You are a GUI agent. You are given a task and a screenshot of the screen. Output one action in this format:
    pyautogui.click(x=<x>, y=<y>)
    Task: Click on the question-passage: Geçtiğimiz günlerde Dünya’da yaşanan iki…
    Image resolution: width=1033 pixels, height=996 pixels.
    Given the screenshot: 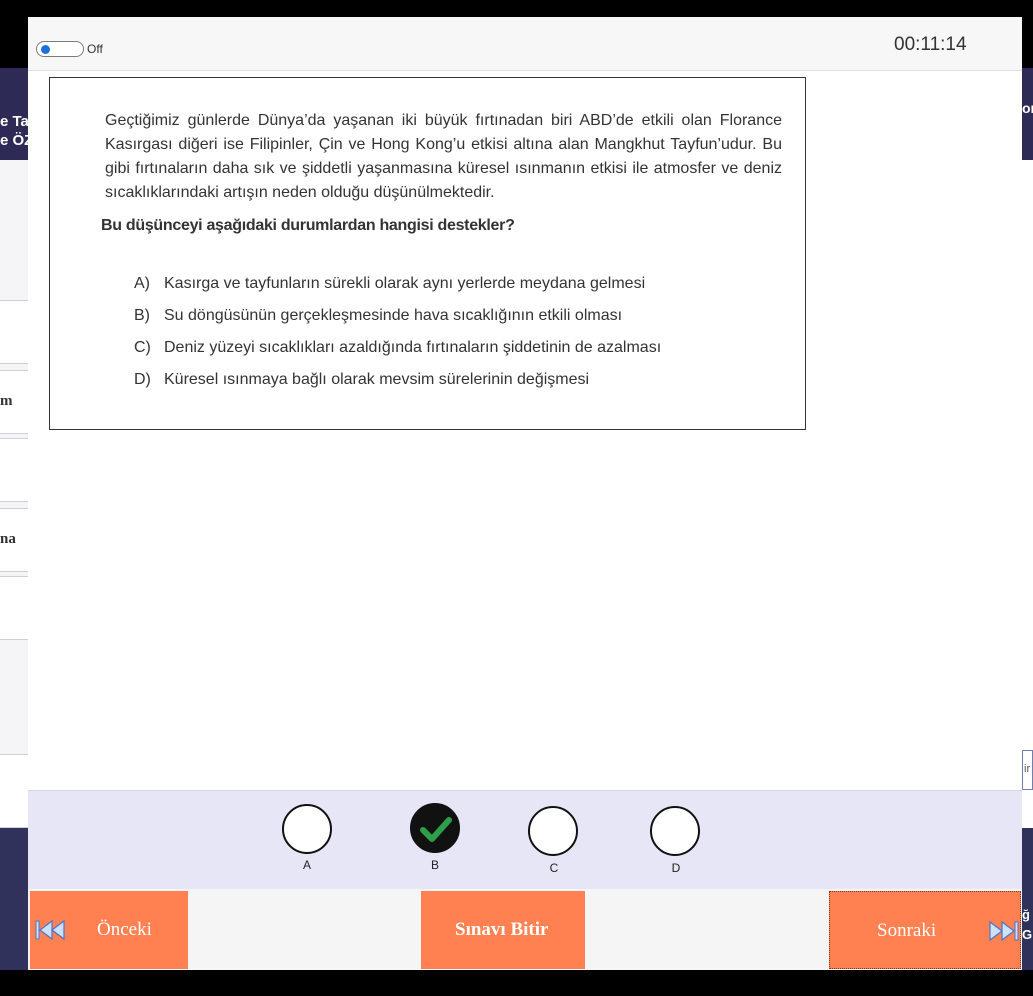 What is the action you would take?
    pyautogui.click(x=443, y=156)
    